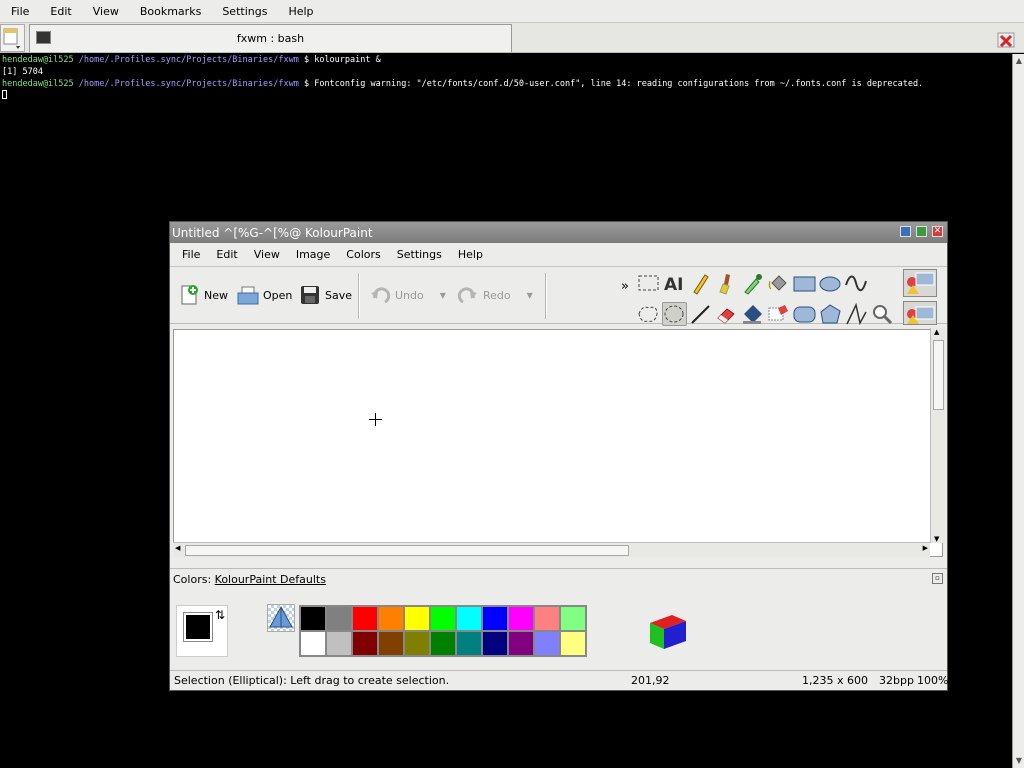 Image resolution: width=1024 pixels, height=768 pixels. I want to click on kp-menu-edit: Edit, so click(226, 254).